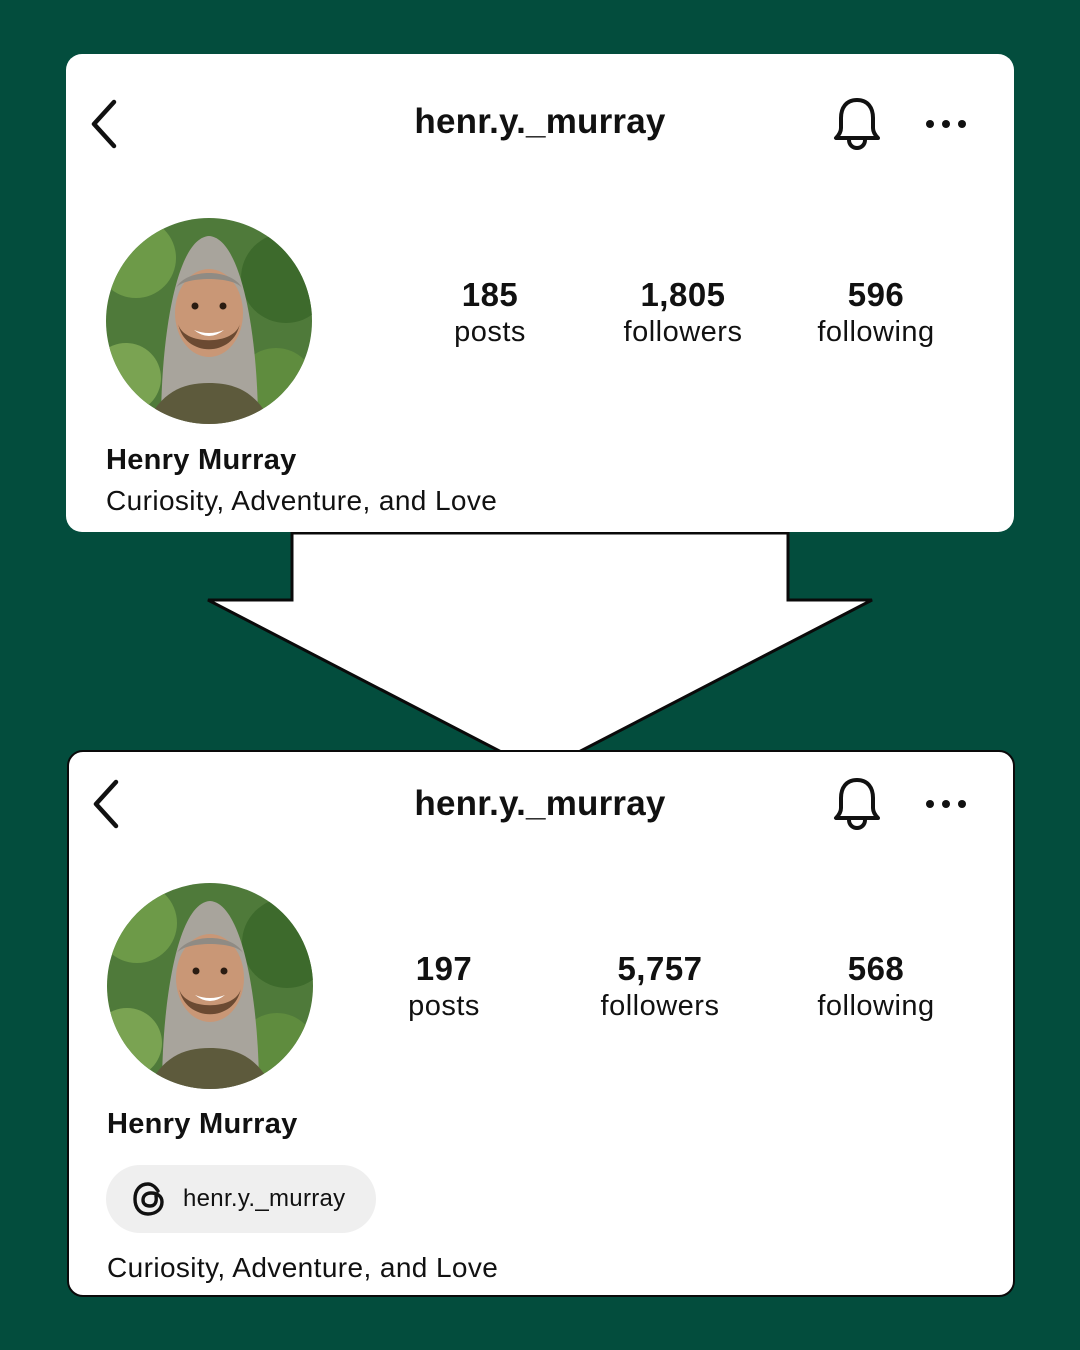  I want to click on followers-count: 1,805, so click(683, 294).